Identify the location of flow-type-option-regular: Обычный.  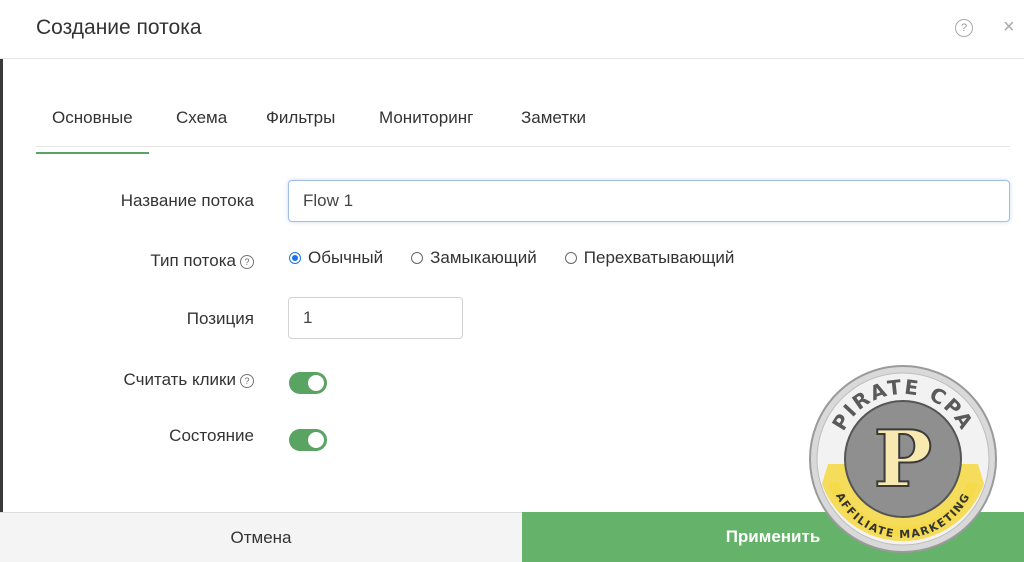
(336, 258).